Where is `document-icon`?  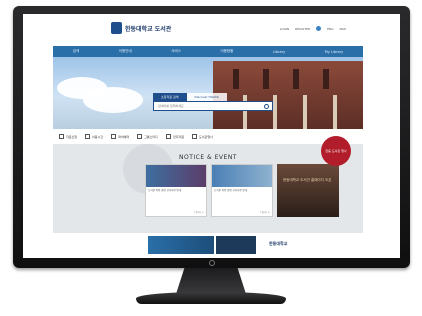 document-icon is located at coordinates (61, 136).